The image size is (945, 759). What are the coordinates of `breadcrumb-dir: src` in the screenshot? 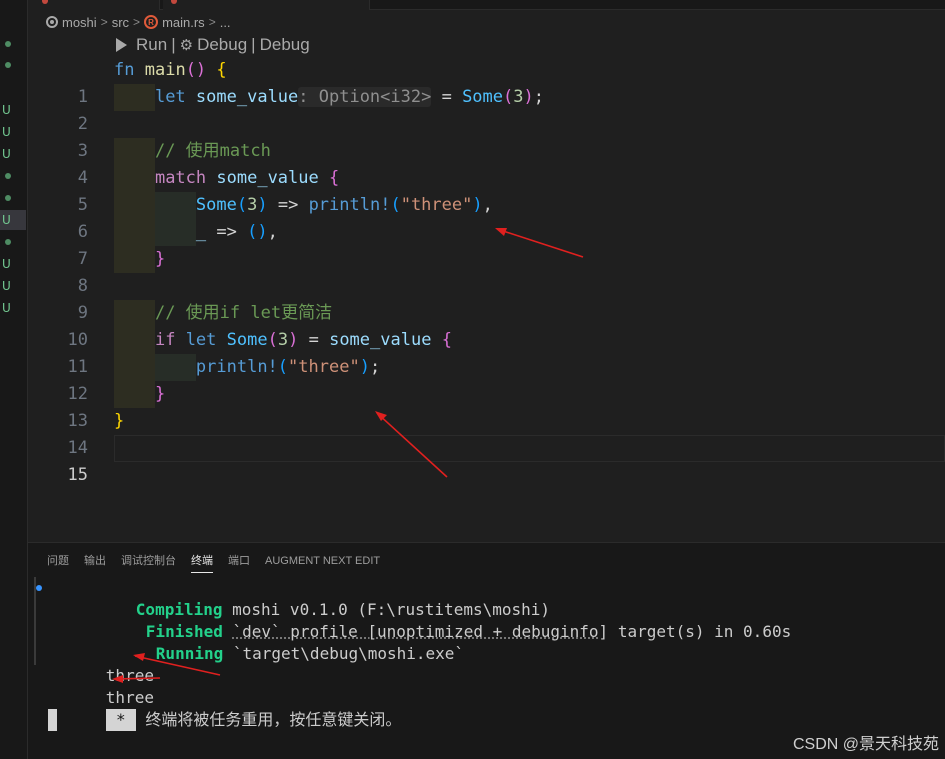 It's located at (120, 22).